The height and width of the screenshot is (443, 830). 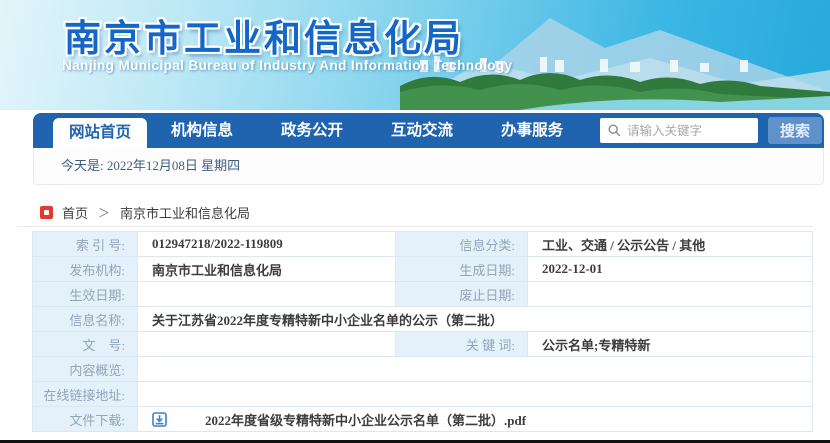 What do you see at coordinates (85, 269) in the screenshot?
I see `publisher-label: 发布机构:` at bounding box center [85, 269].